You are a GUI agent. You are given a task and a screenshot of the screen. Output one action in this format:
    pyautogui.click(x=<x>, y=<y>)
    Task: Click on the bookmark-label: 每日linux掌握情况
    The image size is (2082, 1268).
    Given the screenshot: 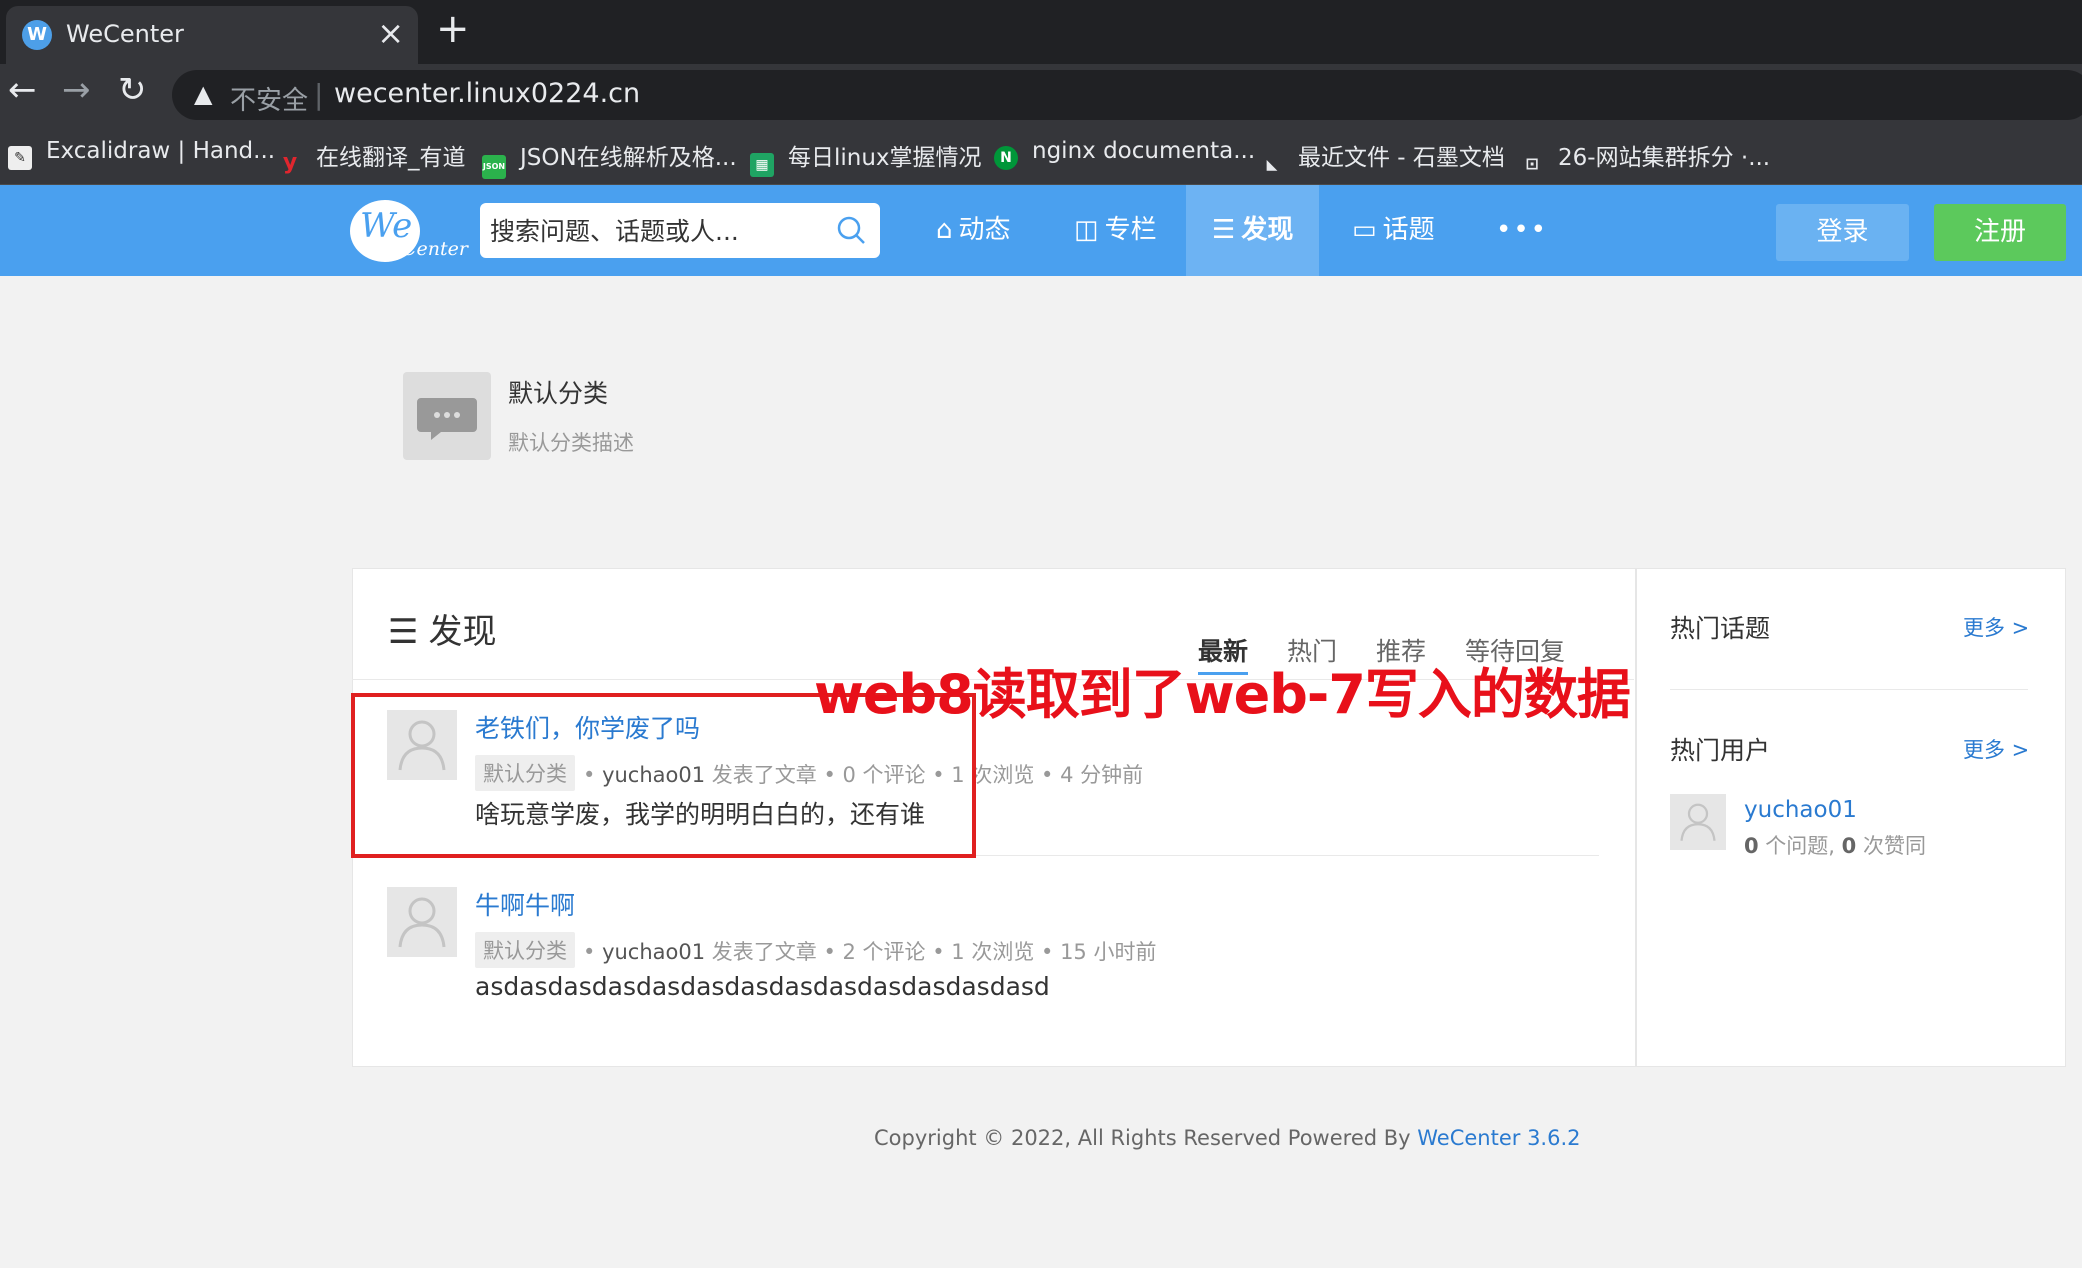 What is the action you would take?
    pyautogui.click(x=885, y=158)
    